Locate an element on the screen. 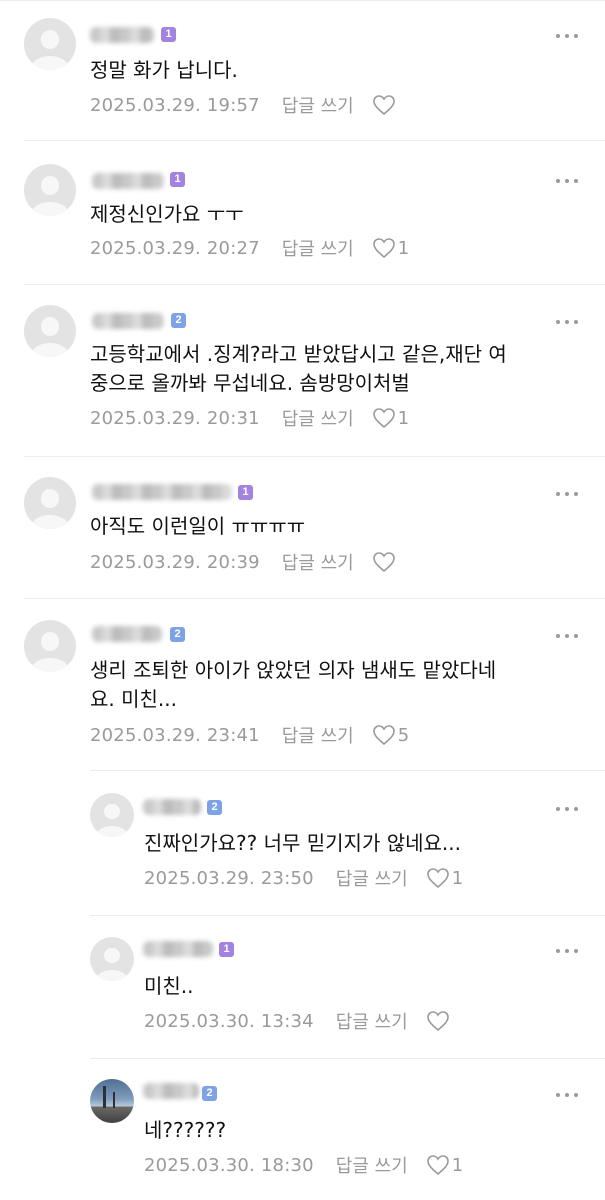  comment-timestamp: 2025.03.29. 20:31 is located at coordinates (175, 418).